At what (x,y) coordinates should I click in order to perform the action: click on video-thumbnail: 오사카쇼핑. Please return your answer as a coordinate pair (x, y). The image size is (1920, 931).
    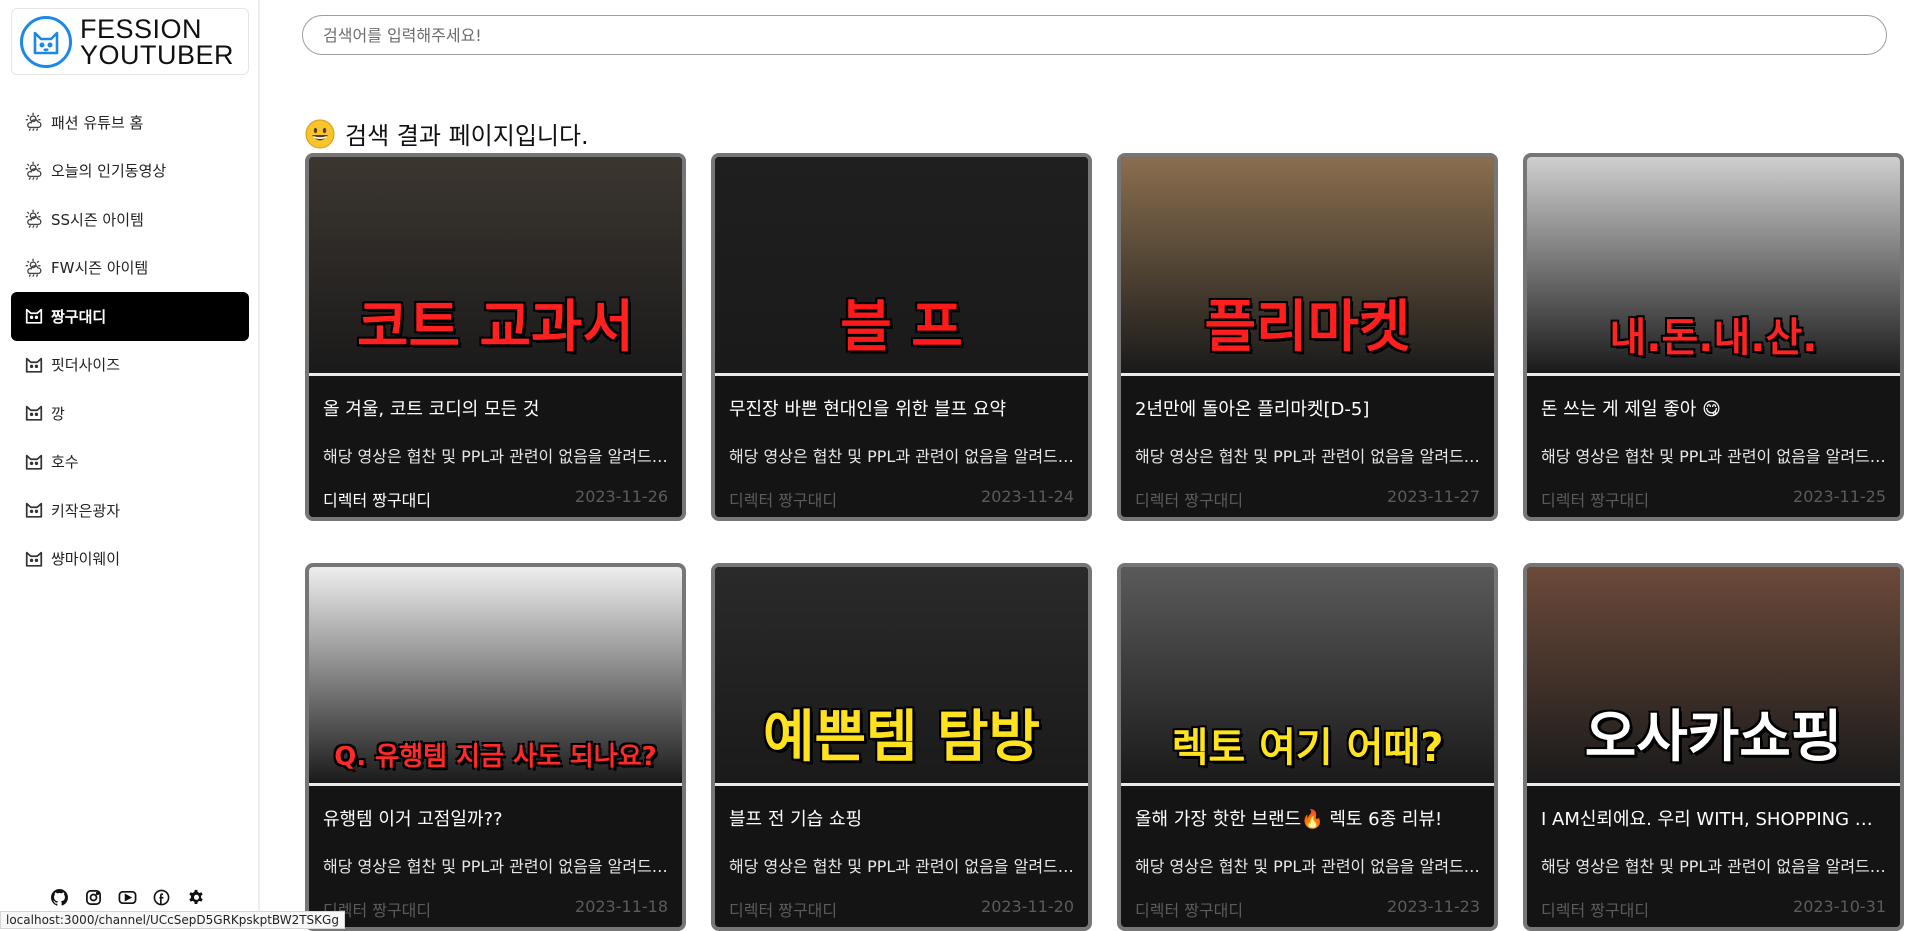
    Looking at the image, I should click on (1713, 676).